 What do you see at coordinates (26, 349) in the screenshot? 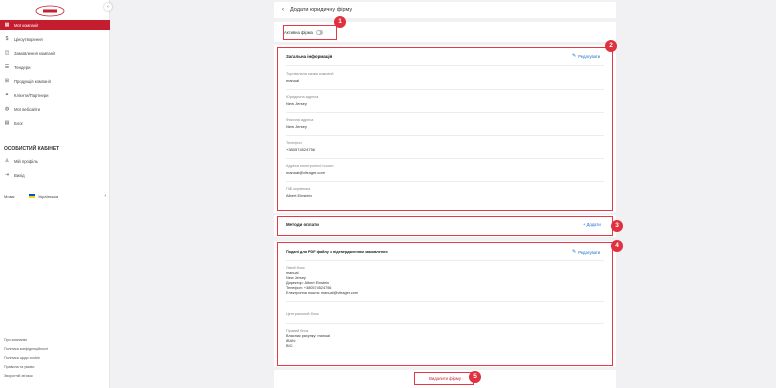
I see `footer-link-privacy: Політика конфіденційності` at bounding box center [26, 349].